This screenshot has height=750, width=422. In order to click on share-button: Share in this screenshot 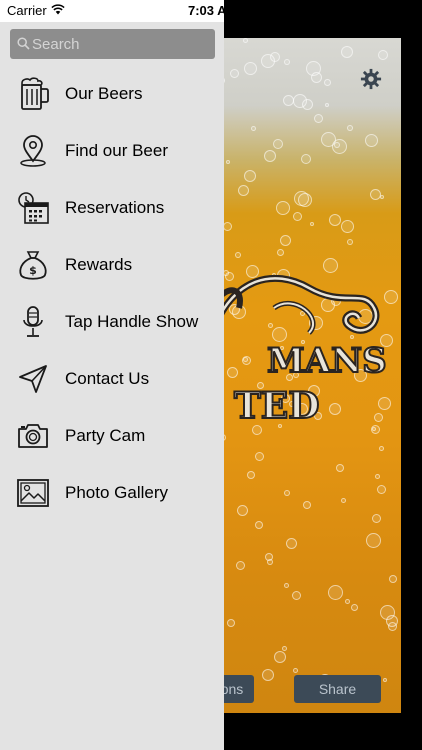, I will do `click(337, 689)`.